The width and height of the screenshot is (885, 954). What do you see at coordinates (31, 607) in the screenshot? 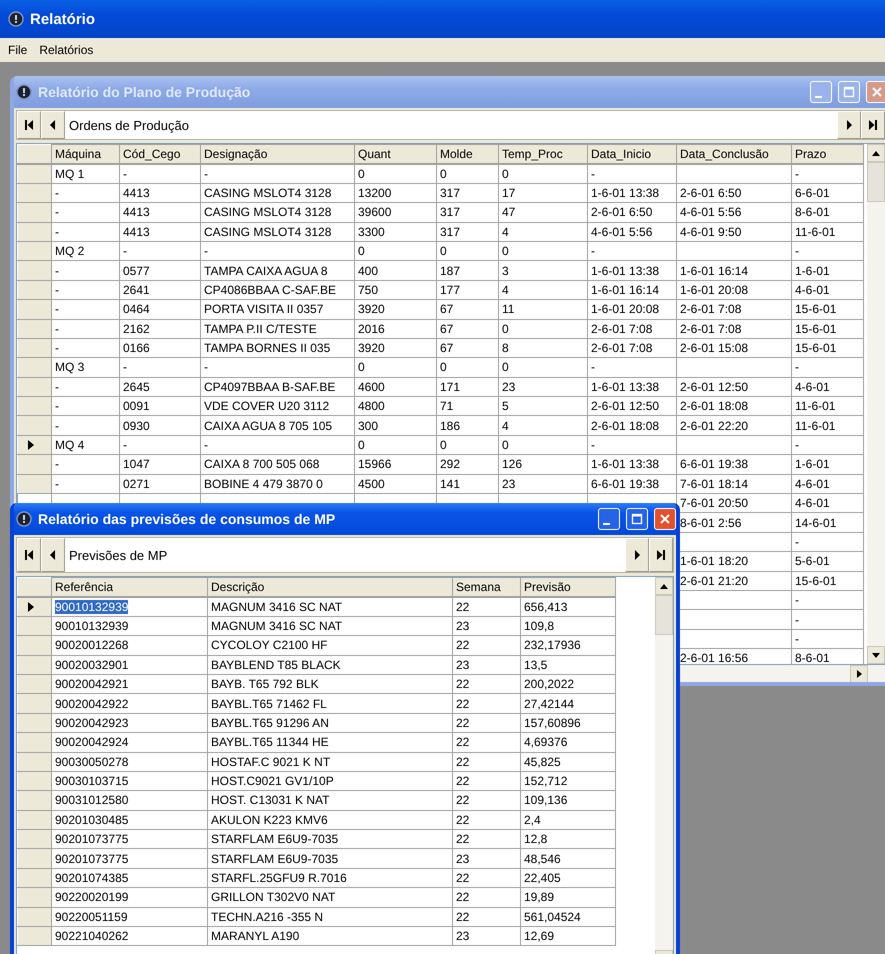
I see `current-row-icon` at bounding box center [31, 607].